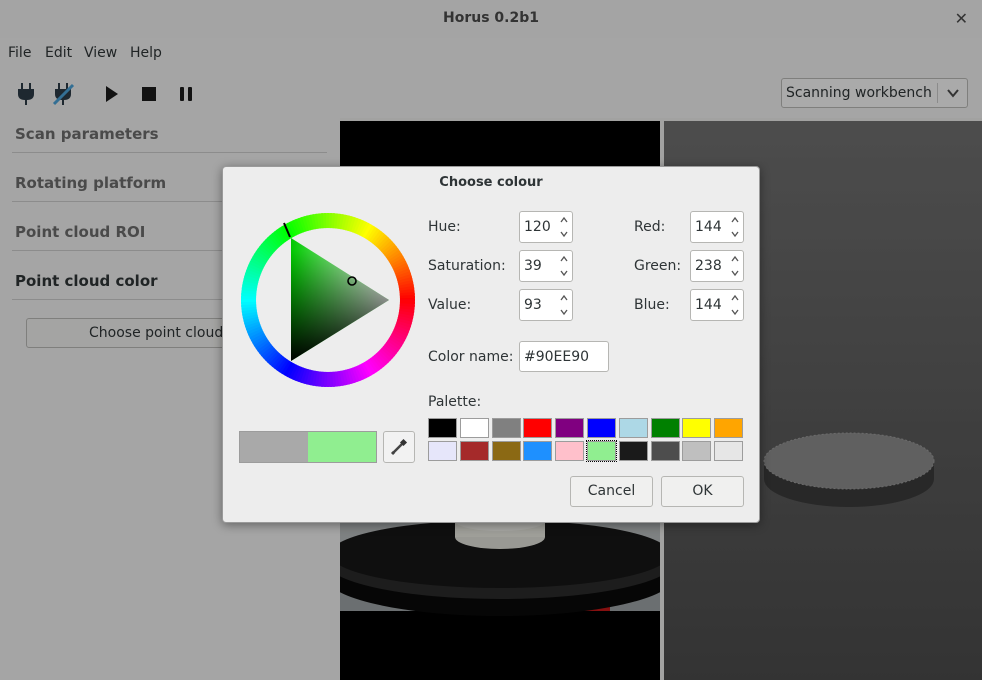 The height and width of the screenshot is (680, 982). I want to click on ok-button: OK, so click(702, 491).